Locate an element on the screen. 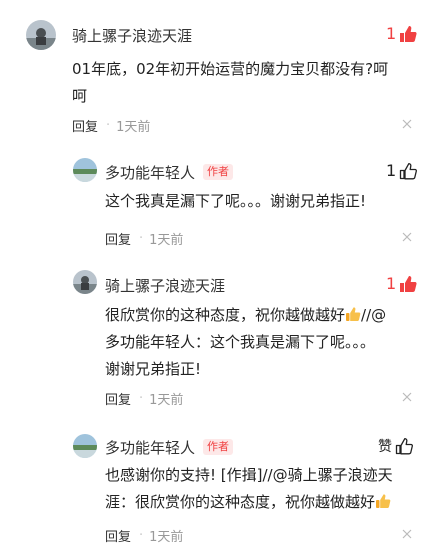 The width and height of the screenshot is (441, 548). like-label: 赞 is located at coordinates (385, 447).